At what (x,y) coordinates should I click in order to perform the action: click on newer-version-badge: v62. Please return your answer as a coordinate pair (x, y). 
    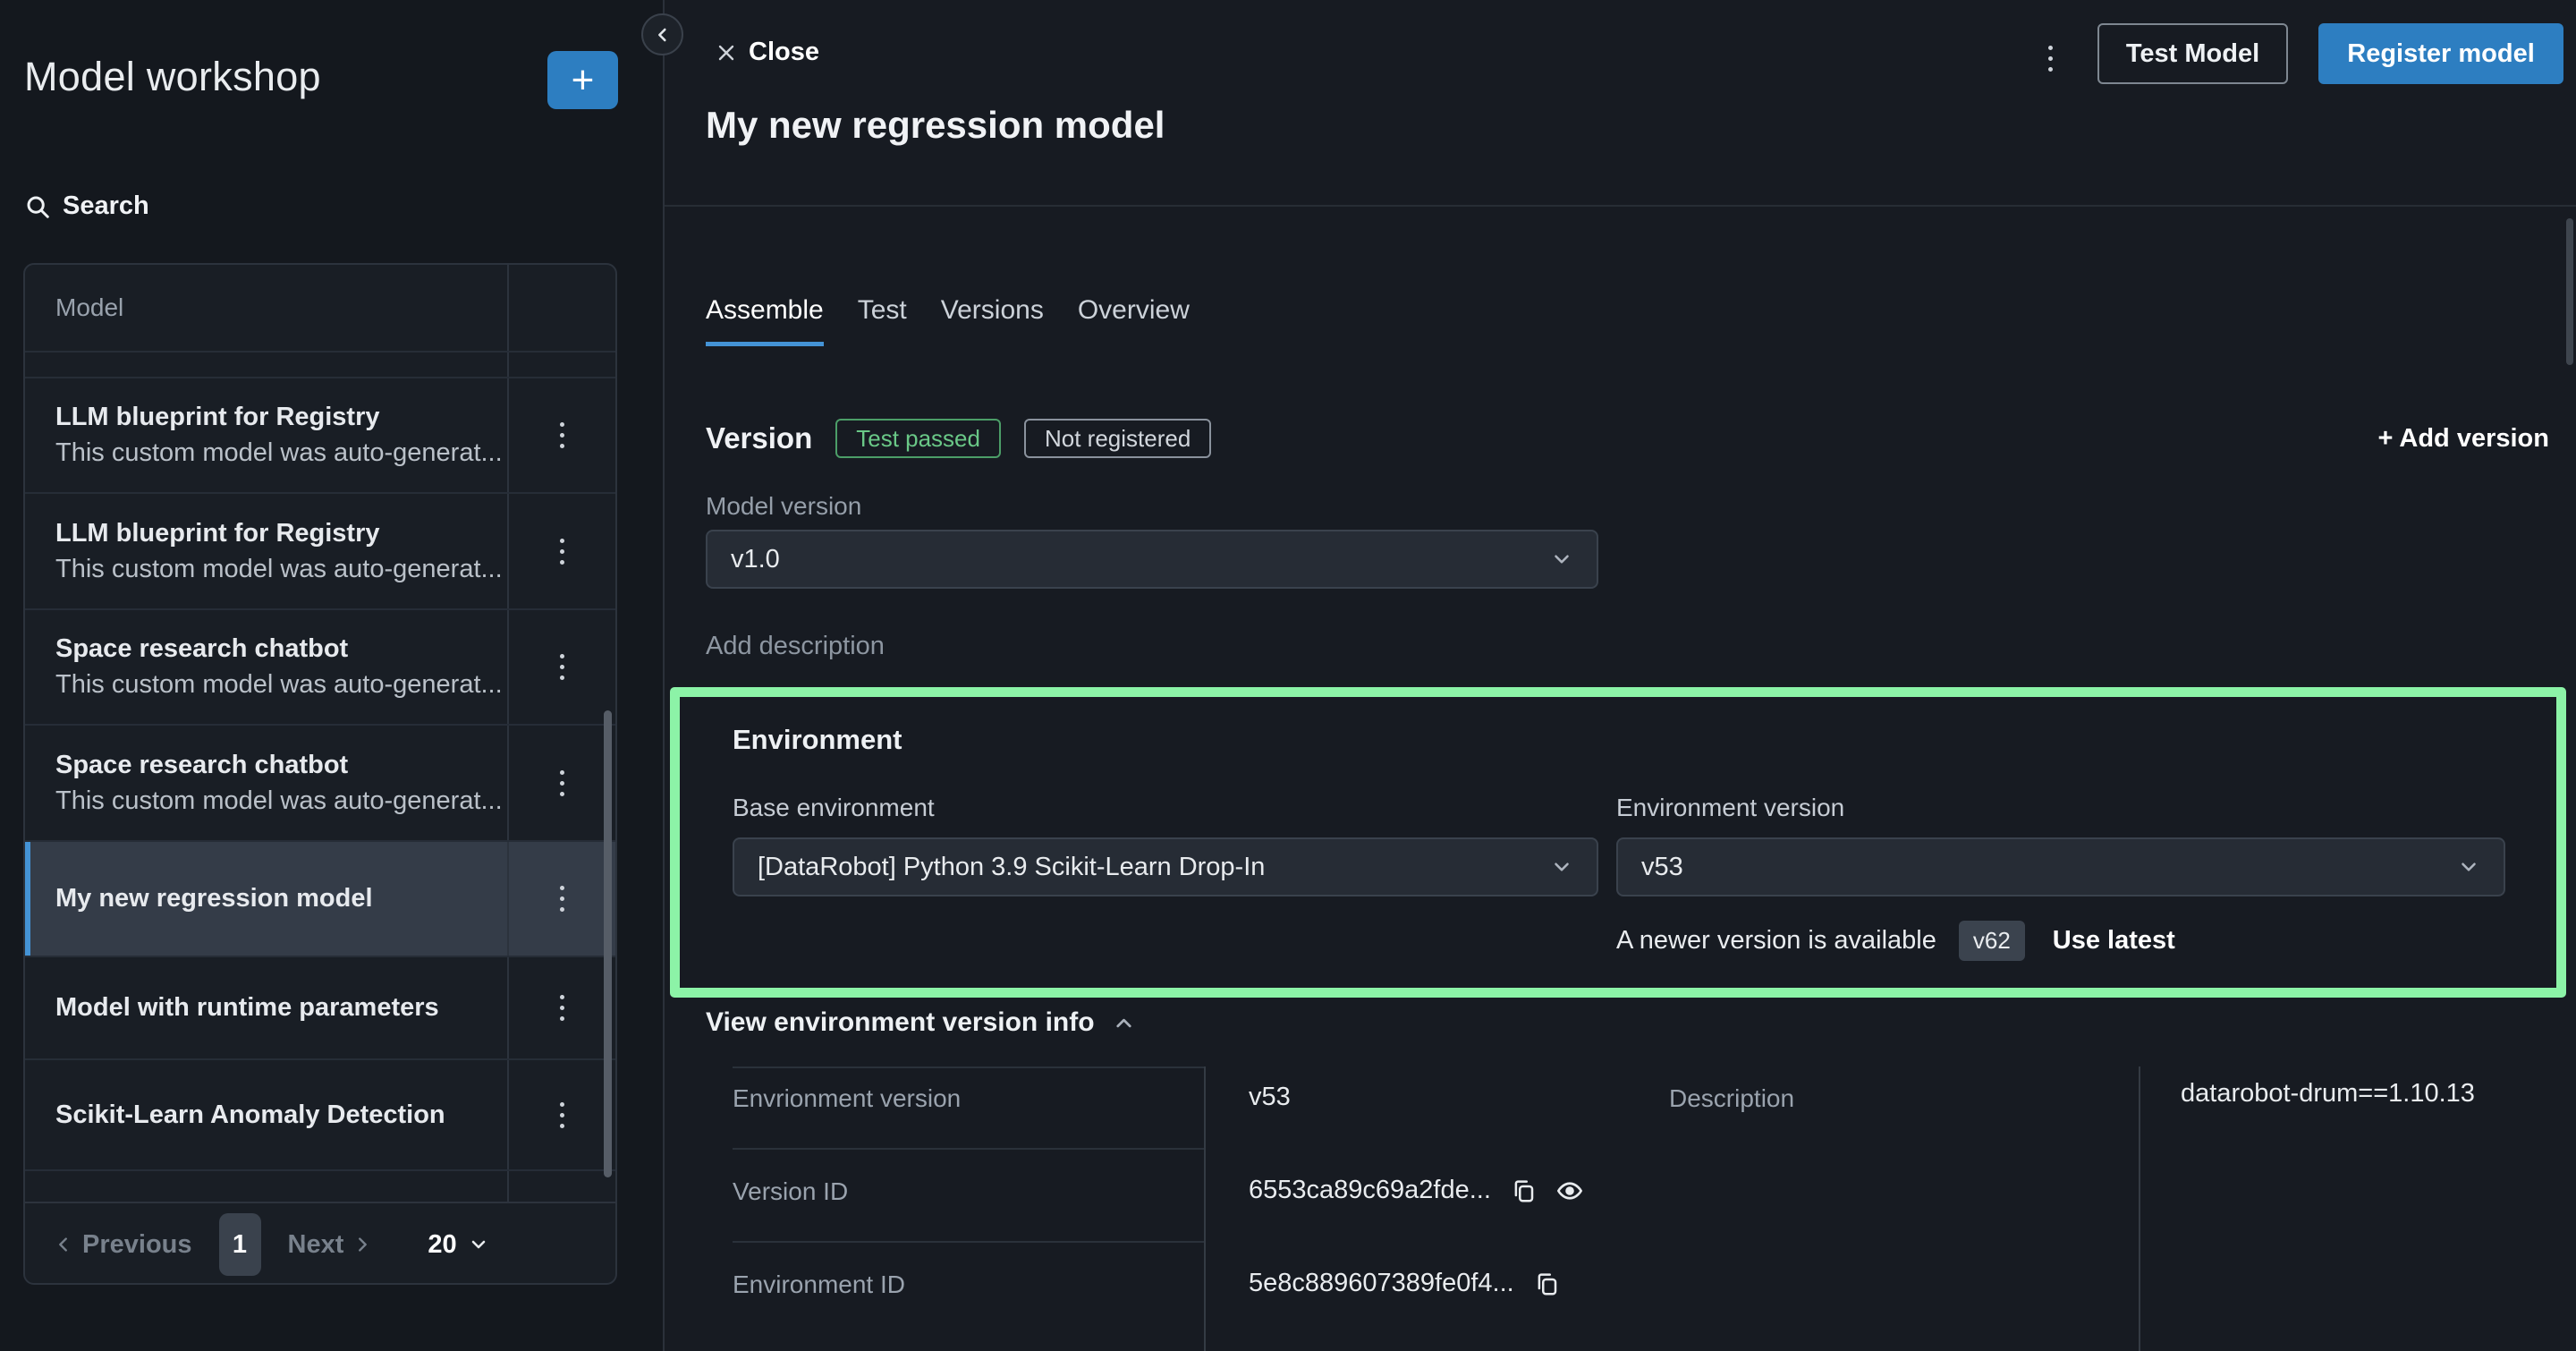
    Looking at the image, I should click on (1991, 941).